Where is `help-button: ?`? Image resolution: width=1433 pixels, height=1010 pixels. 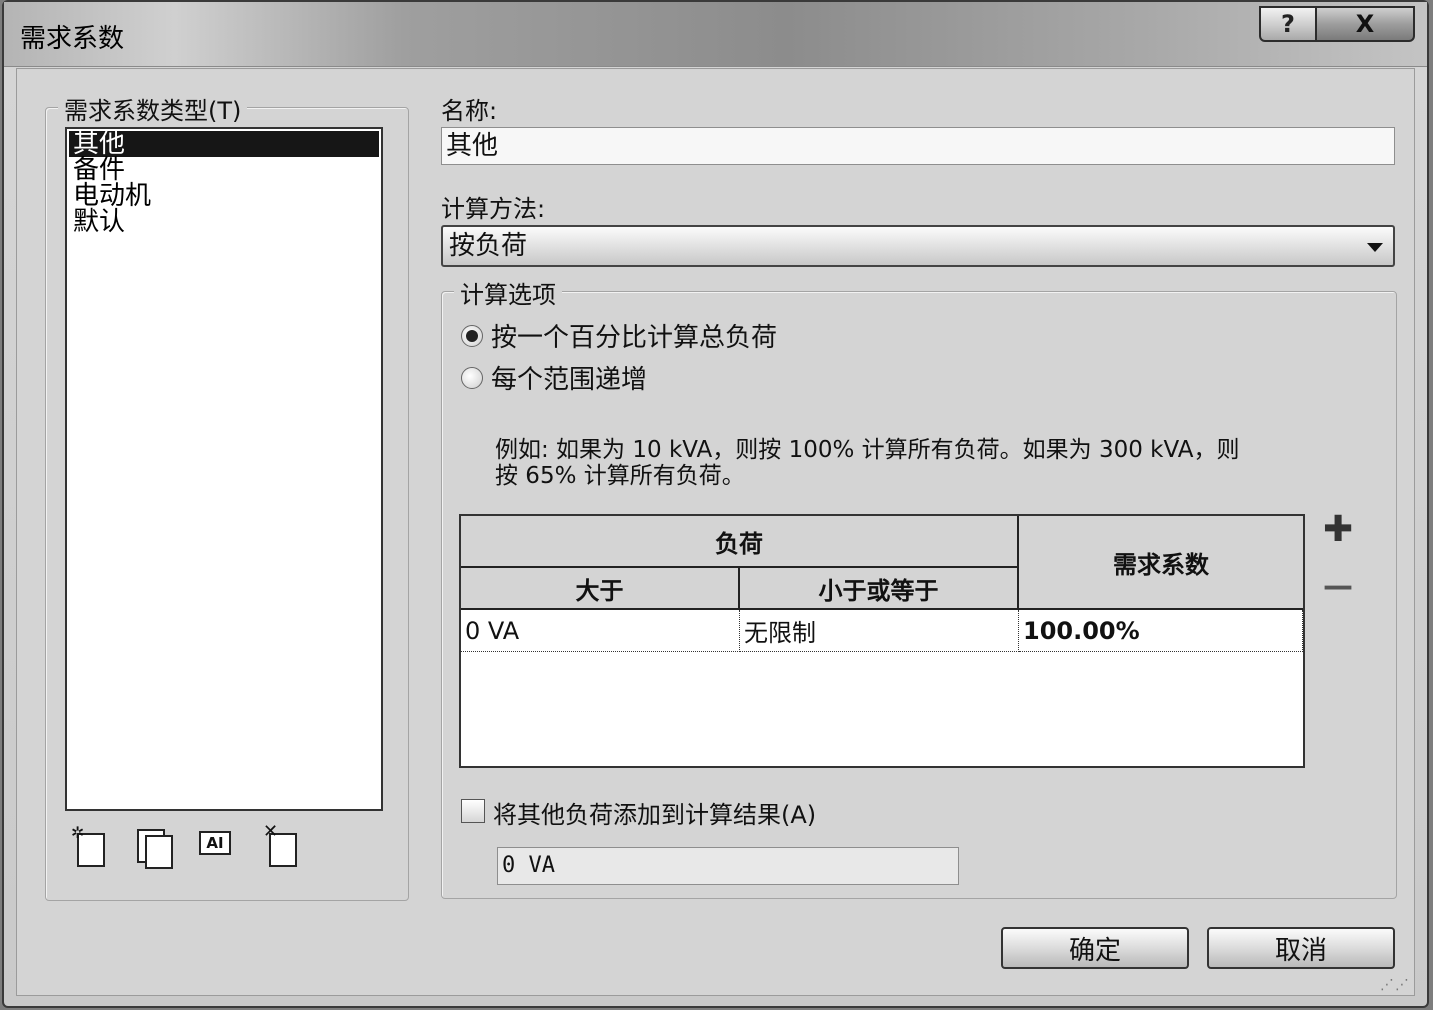 help-button: ? is located at coordinates (1288, 24).